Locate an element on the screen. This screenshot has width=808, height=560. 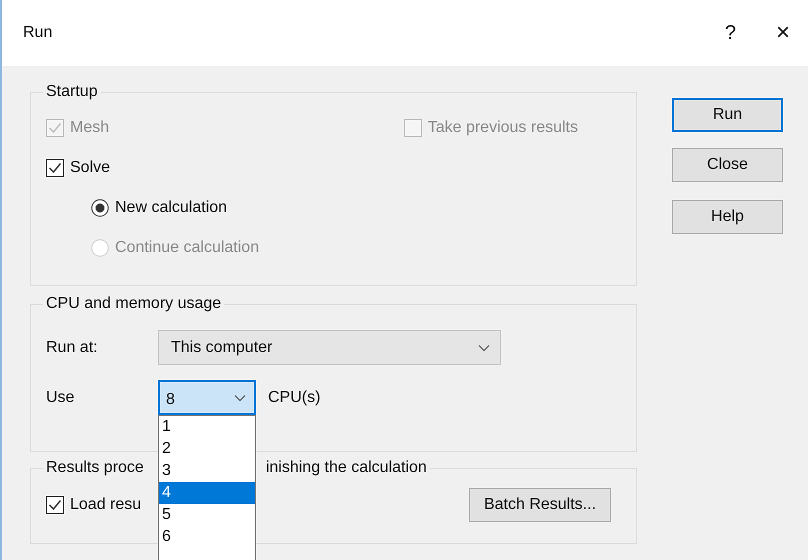
help-button: ? is located at coordinates (730, 33).